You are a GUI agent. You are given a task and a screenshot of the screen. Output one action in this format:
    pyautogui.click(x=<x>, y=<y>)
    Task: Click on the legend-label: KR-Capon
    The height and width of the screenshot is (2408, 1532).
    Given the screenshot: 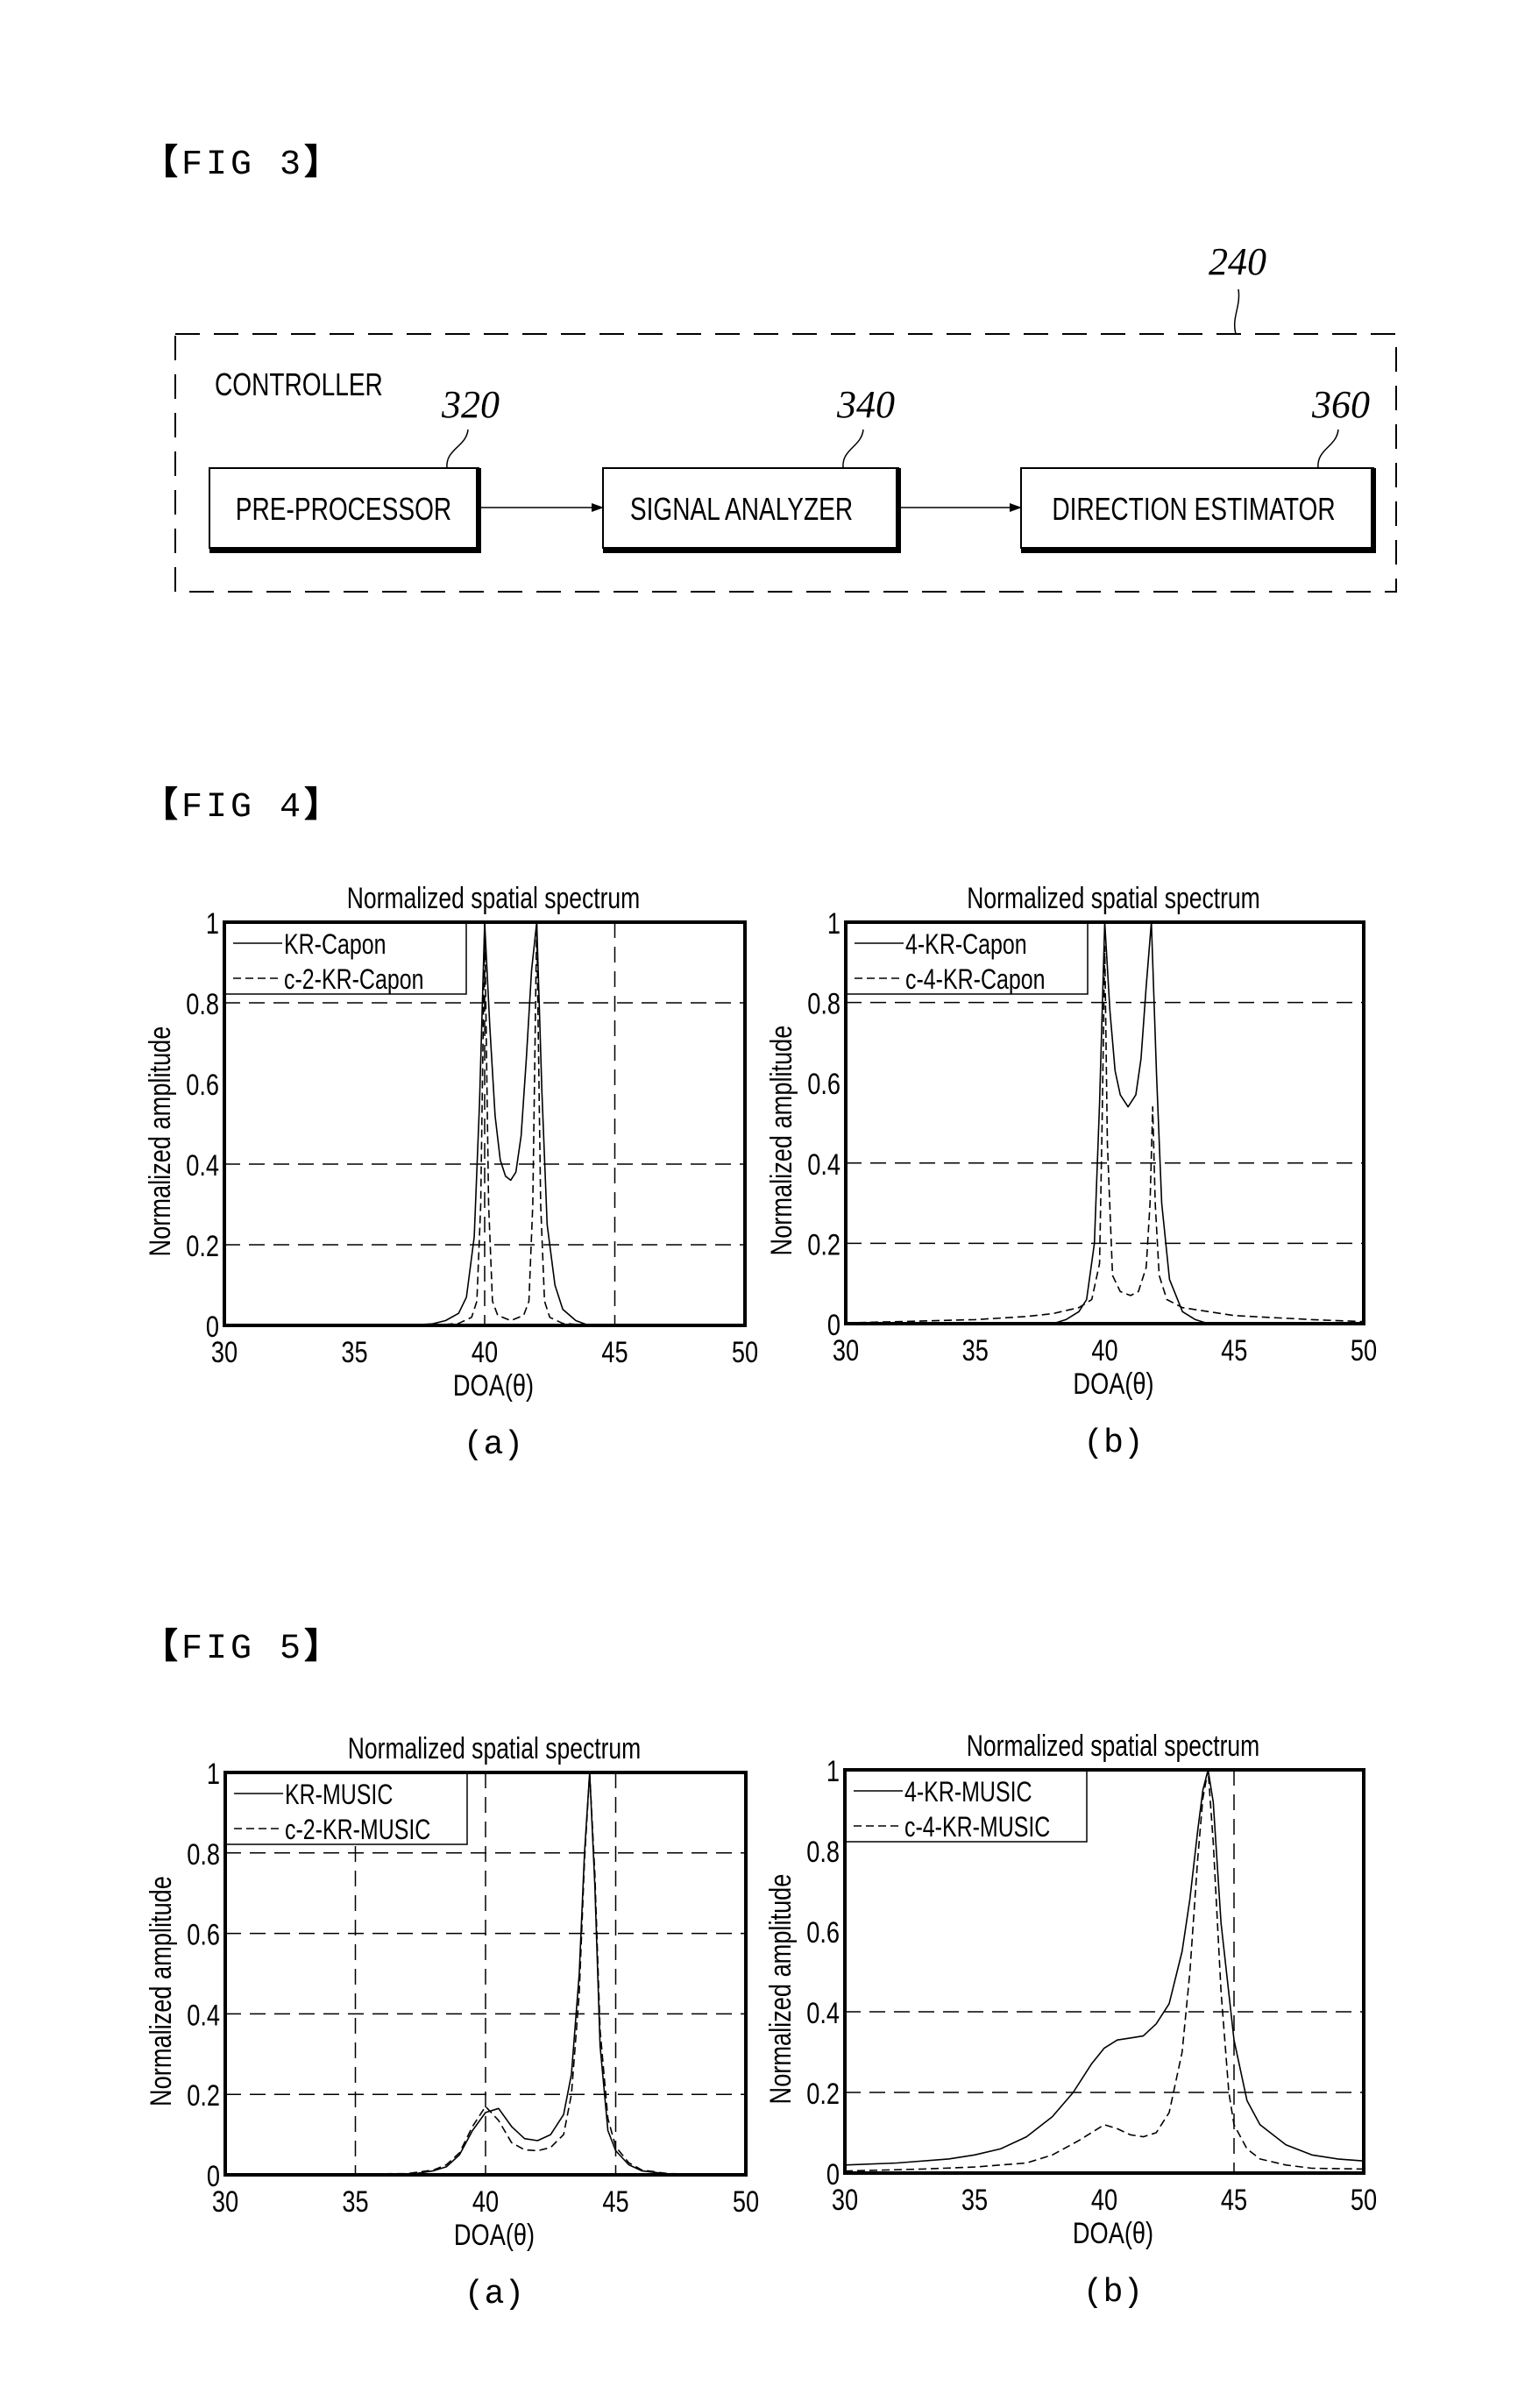 What is the action you would take?
    pyautogui.click(x=335, y=945)
    